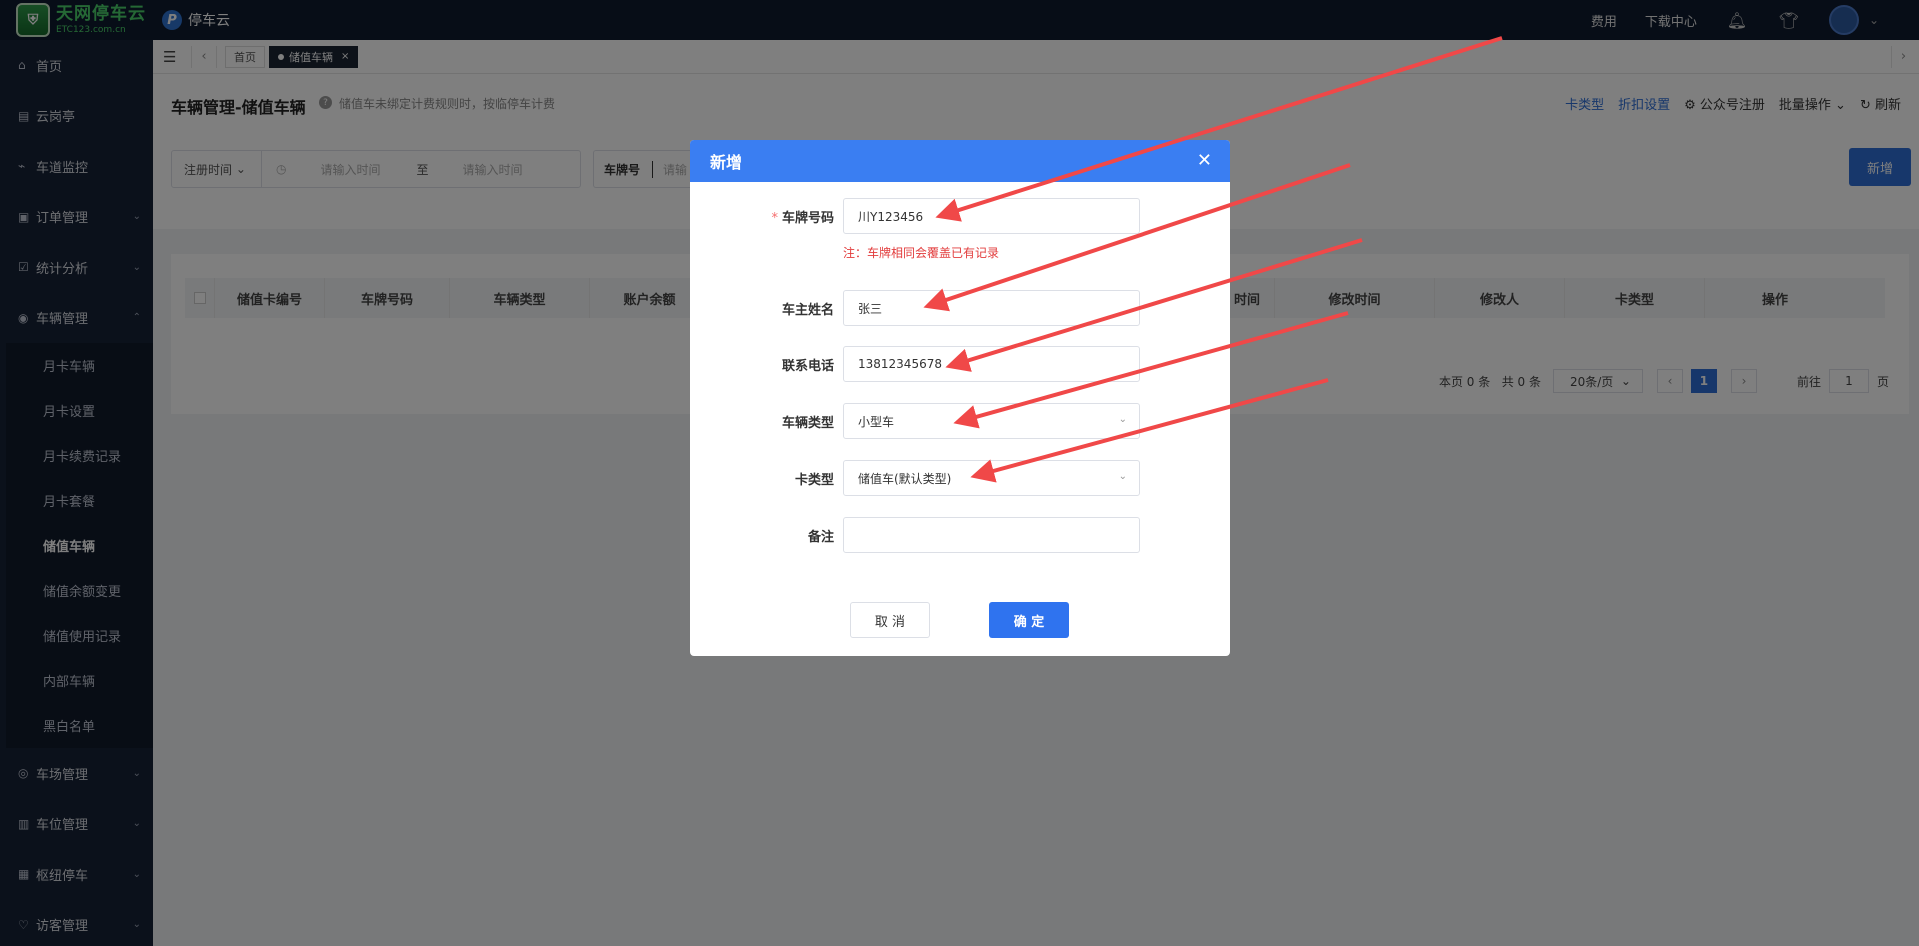  I want to click on form-row-plate: * 车牌号码 川Y123456, so click(960, 216).